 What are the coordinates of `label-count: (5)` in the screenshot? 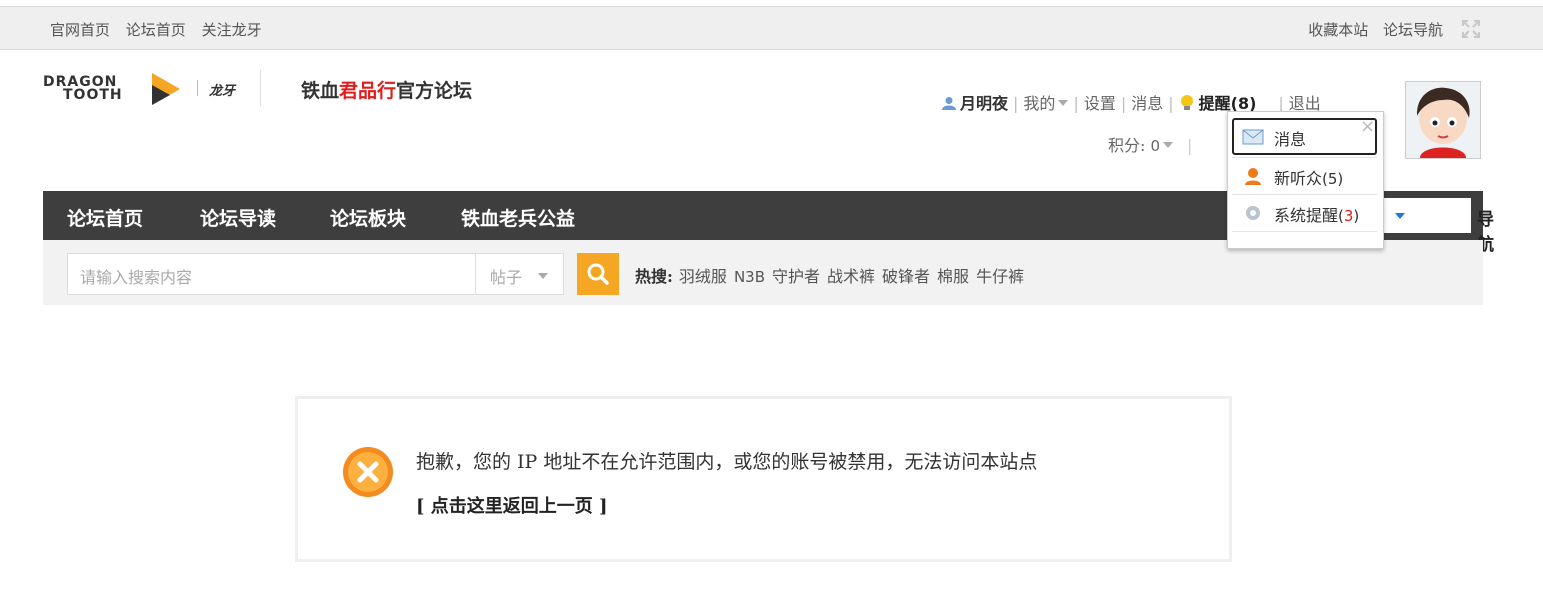 It's located at (1333, 179).